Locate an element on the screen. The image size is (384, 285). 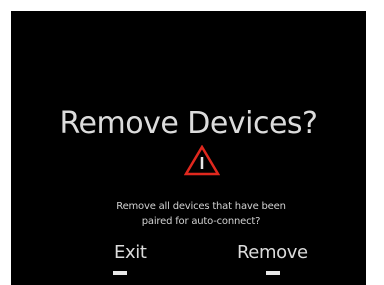
exit-button: Exit is located at coordinates (130, 253).